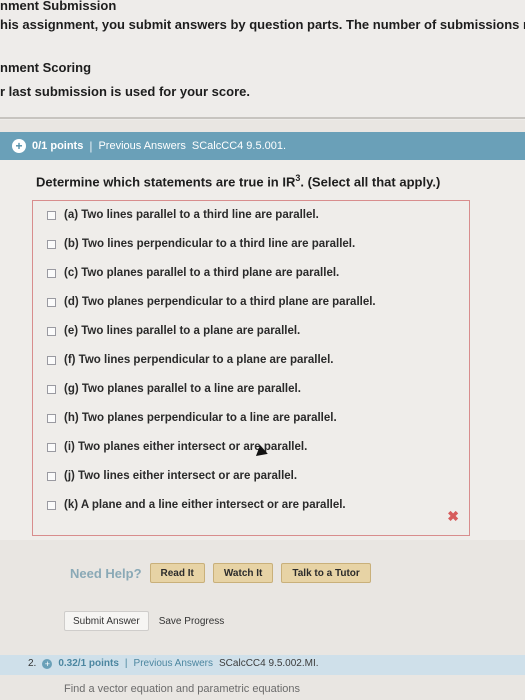  What do you see at coordinates (58, 146) in the screenshot?
I see `question-points: 0/1 points` at bounding box center [58, 146].